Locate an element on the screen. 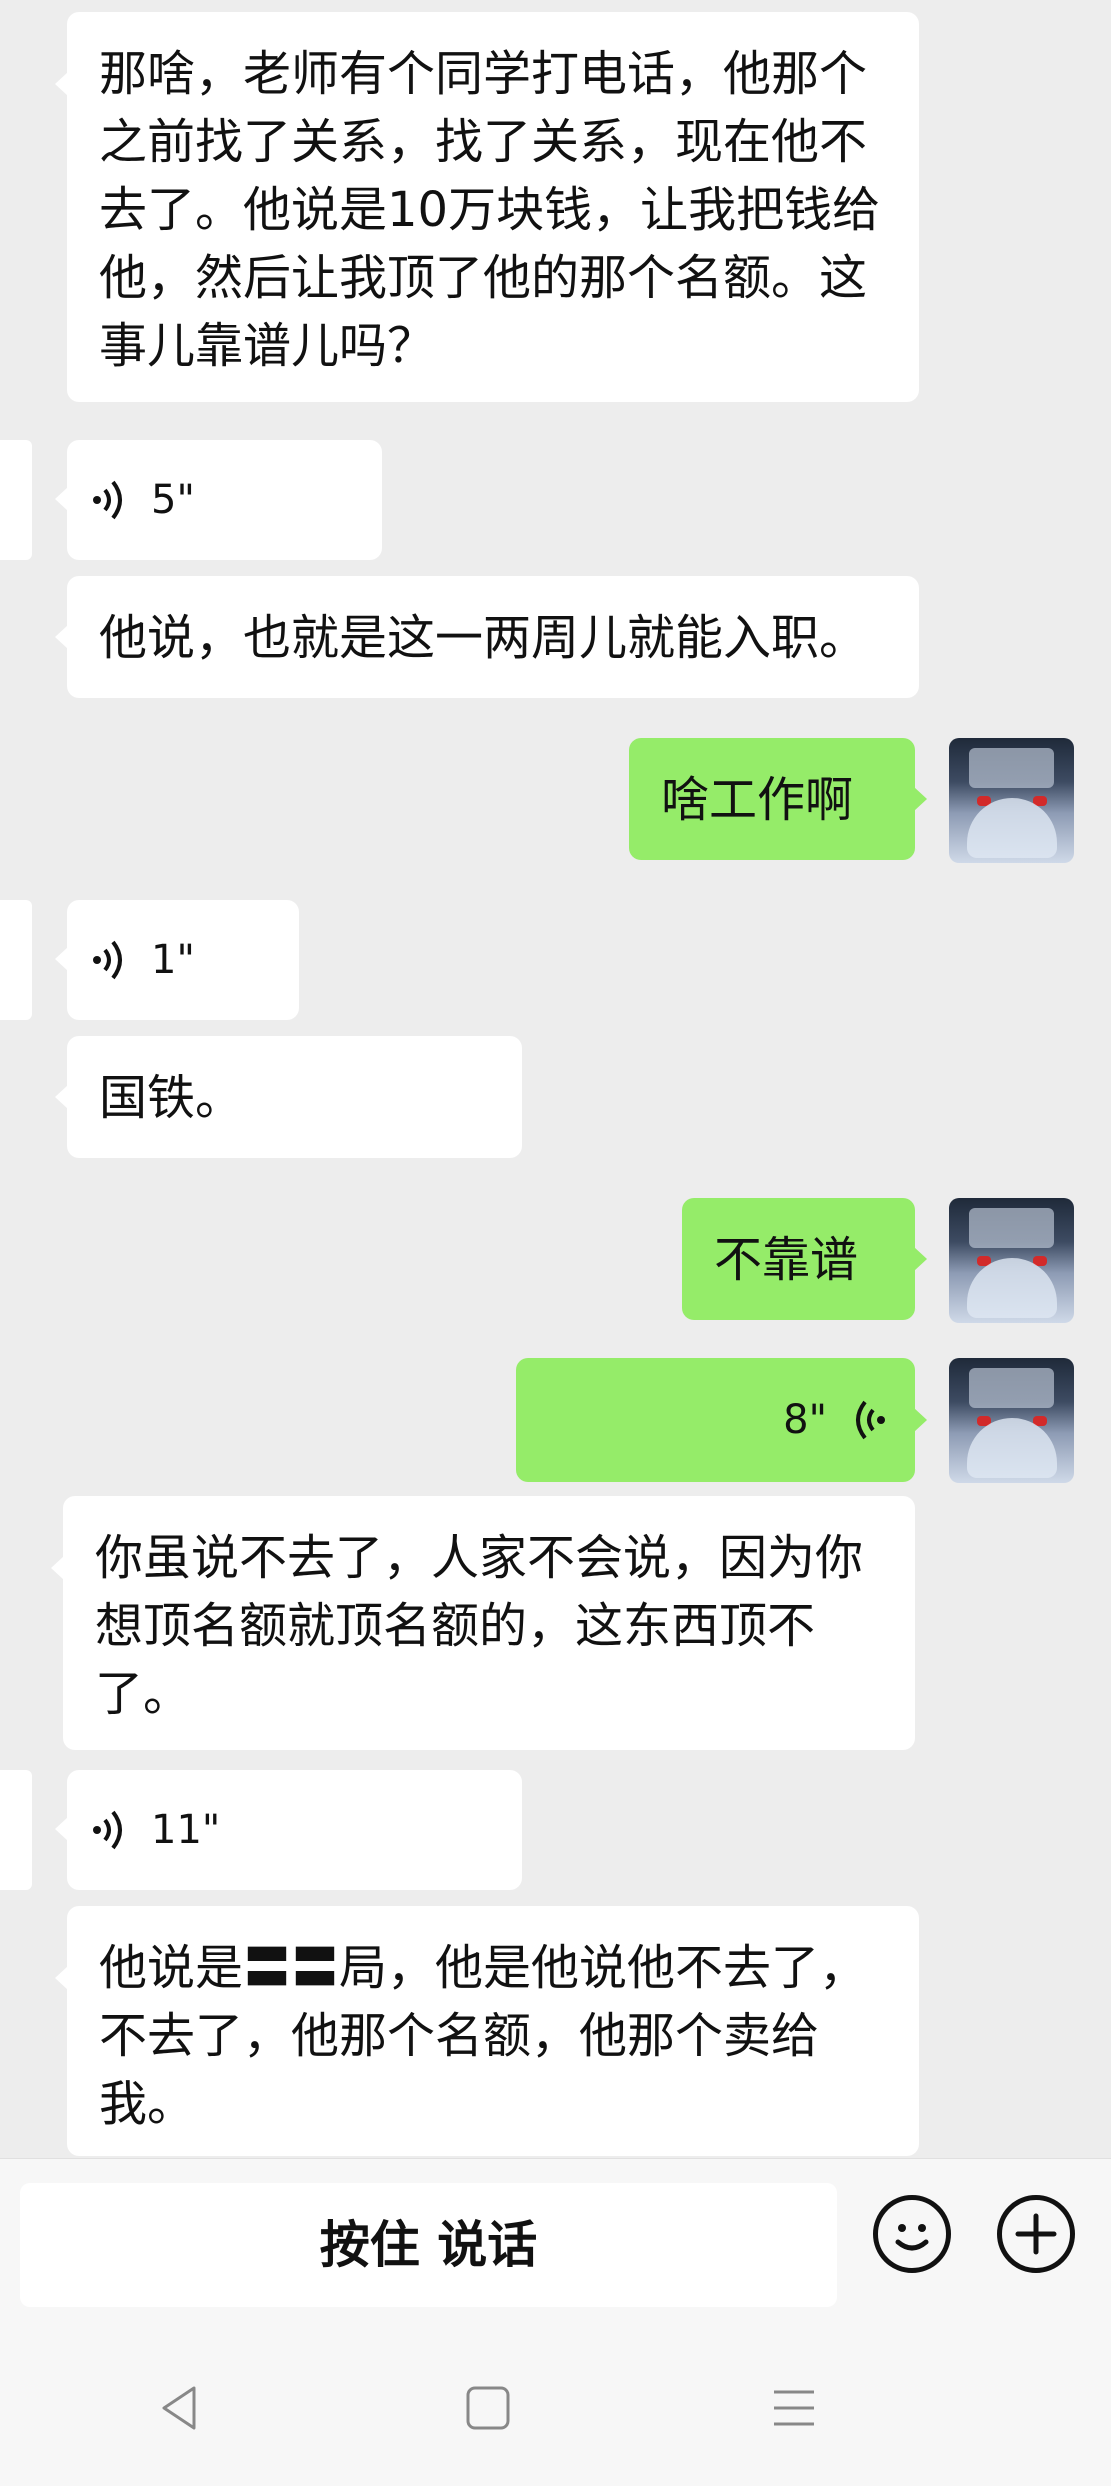 This screenshot has width=1111, height=2486. message-text: 他说是〓〓局，他是他说他不去了，不去了，他那个名额，他那个卖给我。 is located at coordinates (483, 2036).